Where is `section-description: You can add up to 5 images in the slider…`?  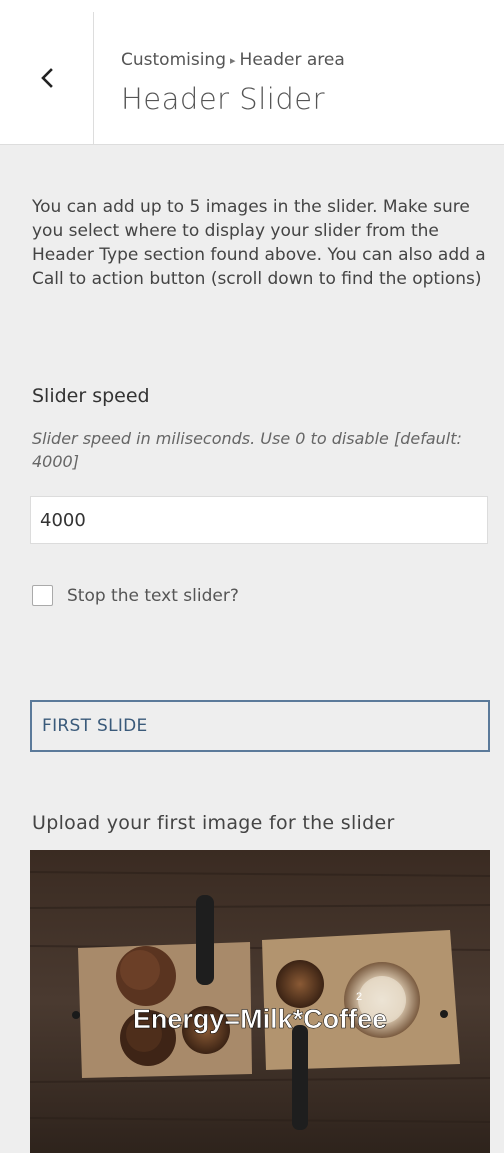 section-description: You can add up to 5 images in the slider… is located at coordinates (259, 243).